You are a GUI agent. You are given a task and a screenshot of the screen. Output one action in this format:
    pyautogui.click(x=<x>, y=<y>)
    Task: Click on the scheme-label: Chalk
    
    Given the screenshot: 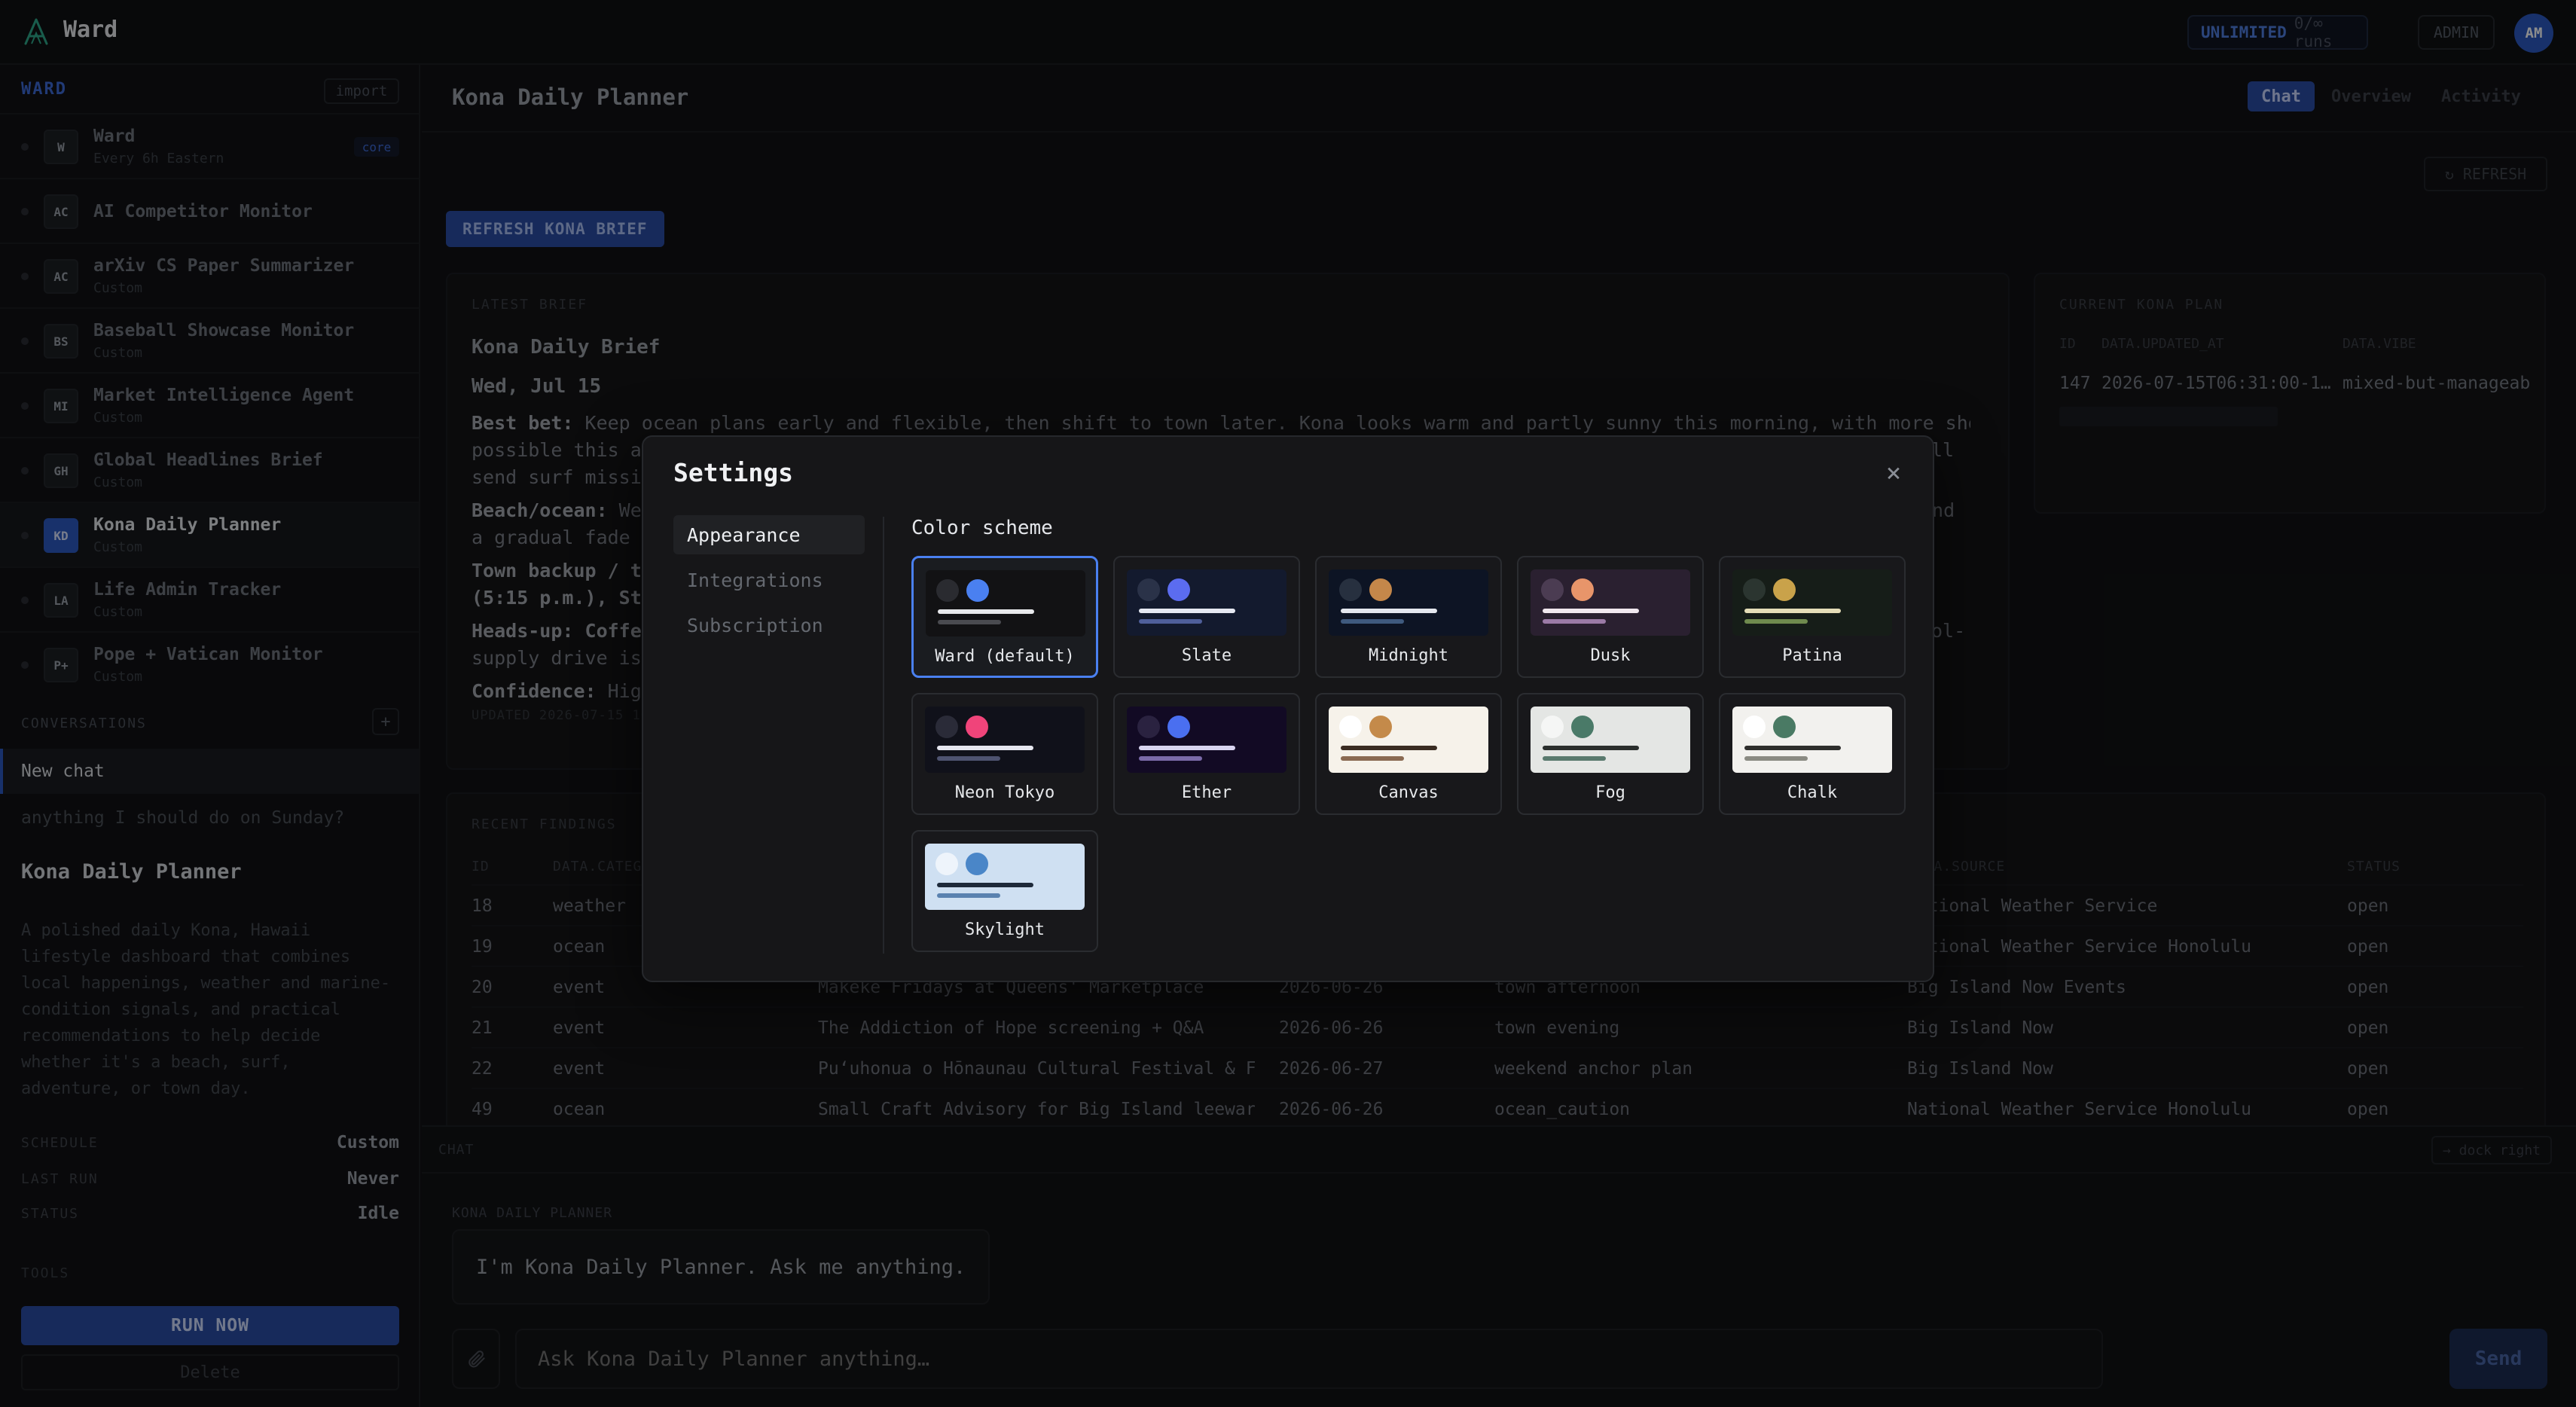 What is the action you would take?
    pyautogui.click(x=1813, y=793)
    